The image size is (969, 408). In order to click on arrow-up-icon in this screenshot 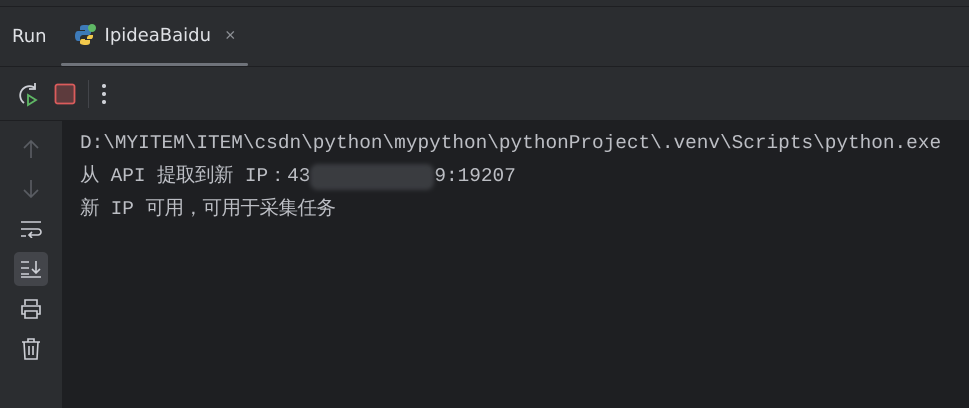, I will do `click(31, 149)`.